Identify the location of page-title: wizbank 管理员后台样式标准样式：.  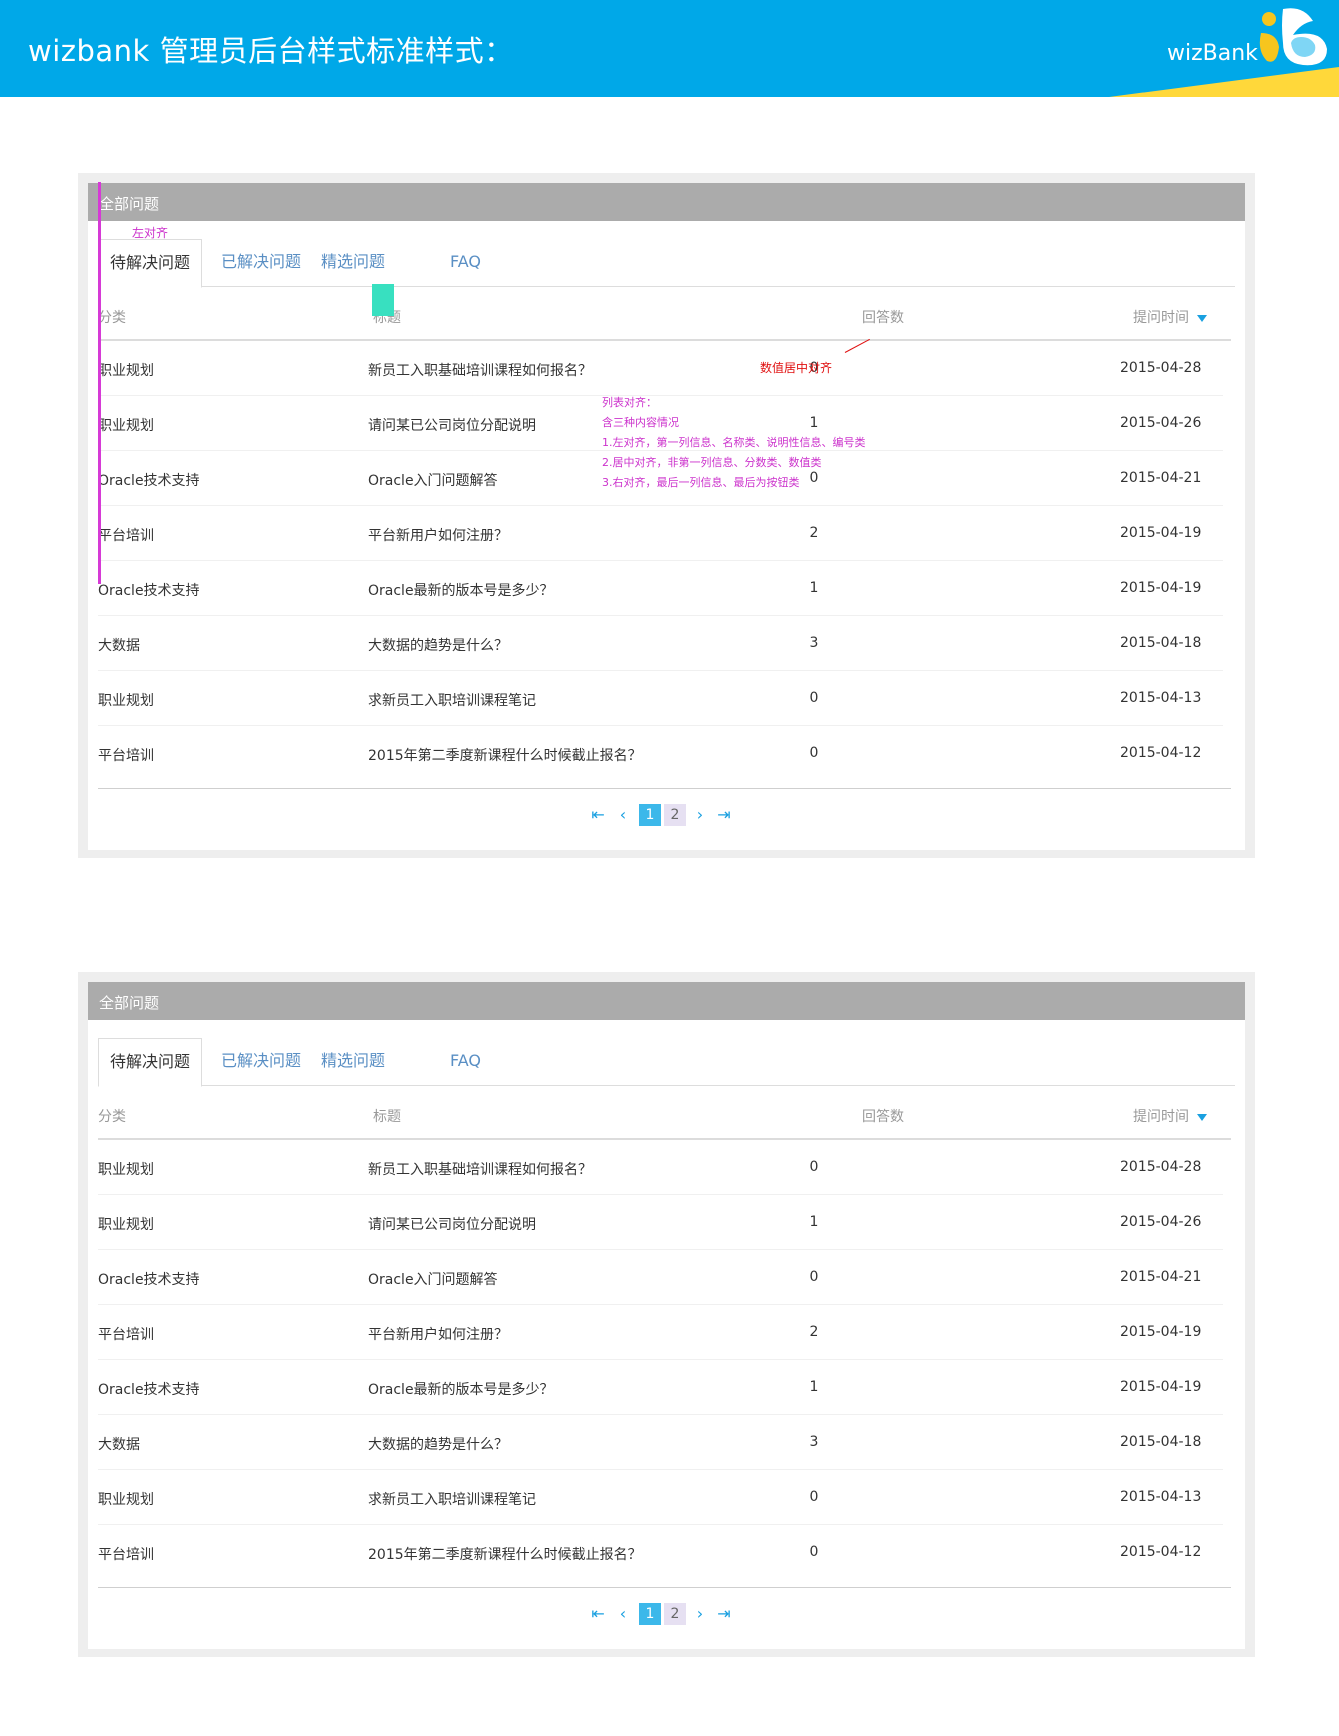
(271, 51).